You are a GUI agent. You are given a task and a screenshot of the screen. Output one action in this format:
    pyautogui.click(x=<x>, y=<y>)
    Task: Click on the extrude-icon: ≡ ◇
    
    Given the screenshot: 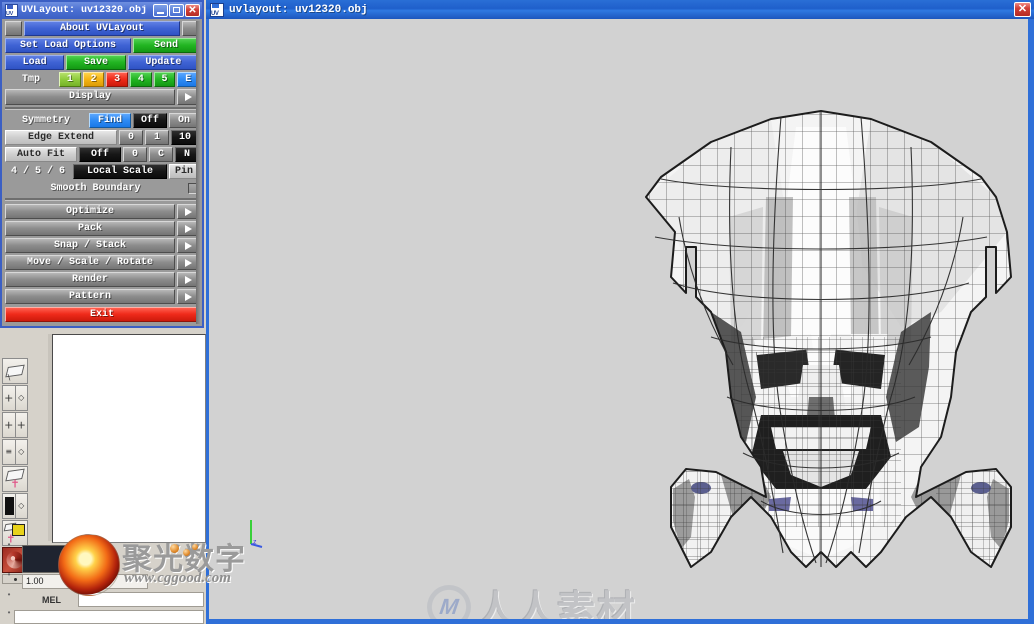 What is the action you would take?
    pyautogui.click(x=15, y=452)
    